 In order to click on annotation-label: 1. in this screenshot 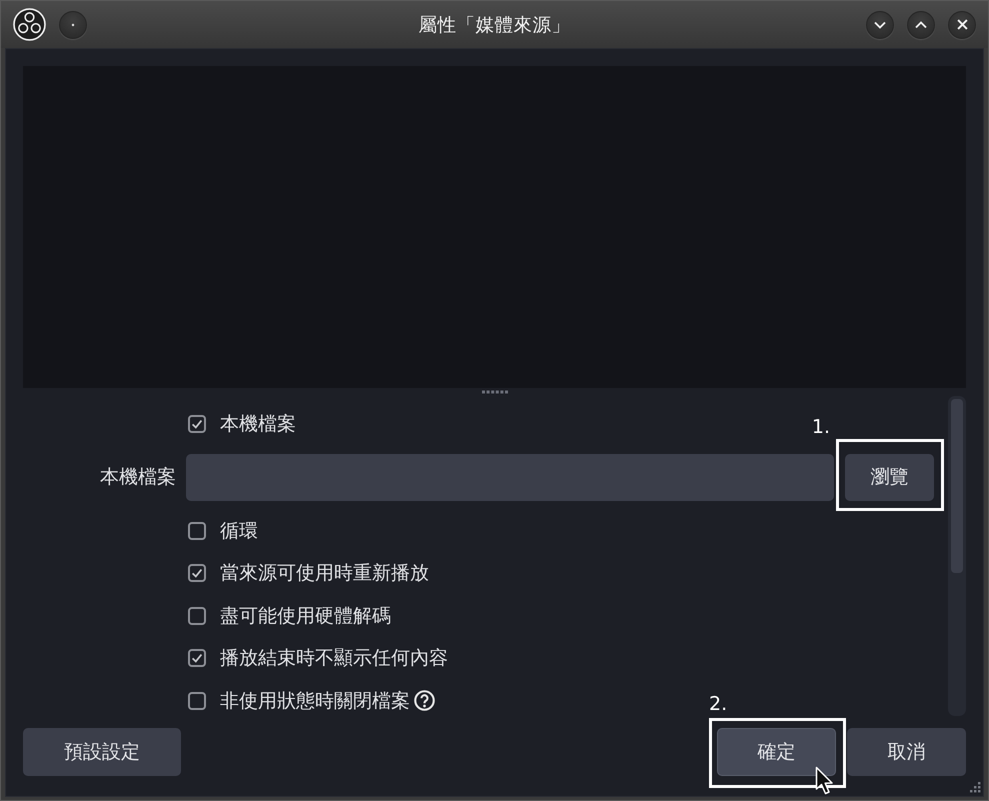, I will do `click(821, 427)`.